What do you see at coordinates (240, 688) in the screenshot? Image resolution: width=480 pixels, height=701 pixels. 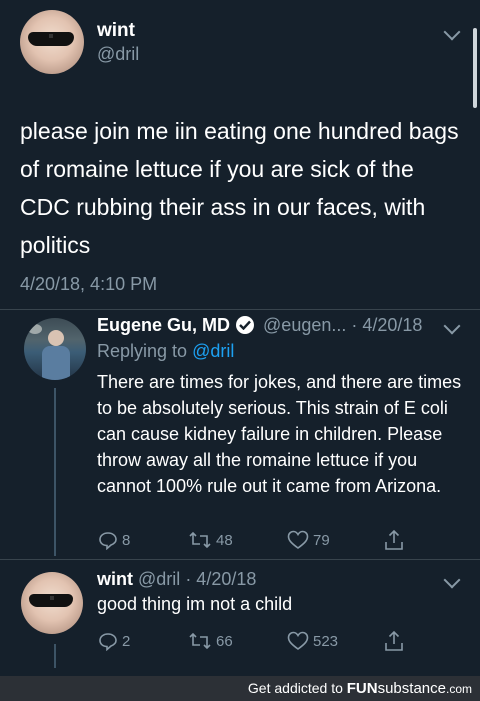 I see `watermark-bar: Get addicted to FUNsubstance.com` at bounding box center [240, 688].